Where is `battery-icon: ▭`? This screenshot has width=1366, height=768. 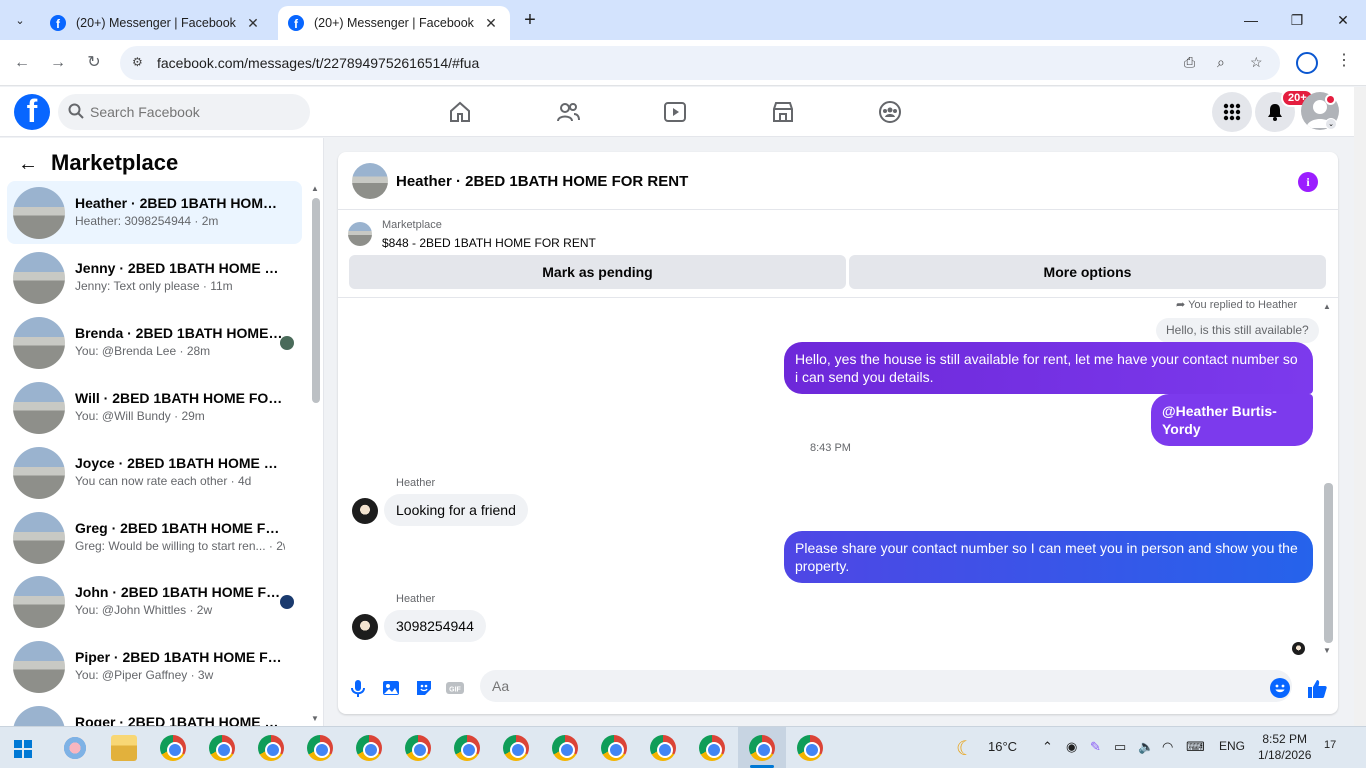 battery-icon: ▭ is located at coordinates (1120, 747).